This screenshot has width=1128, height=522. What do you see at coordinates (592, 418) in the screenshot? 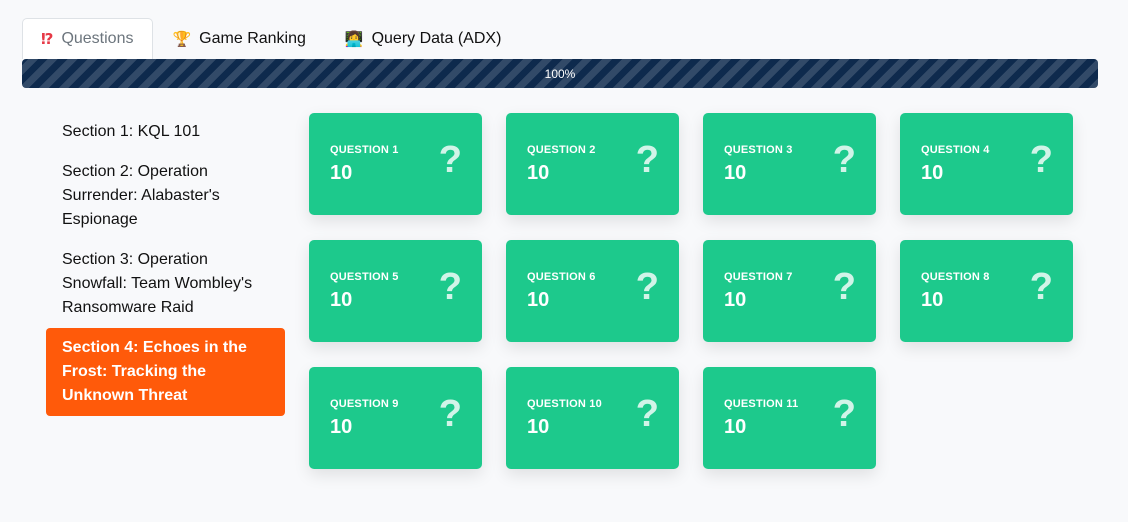
I see `question-card: QUESTION 10 10?` at bounding box center [592, 418].